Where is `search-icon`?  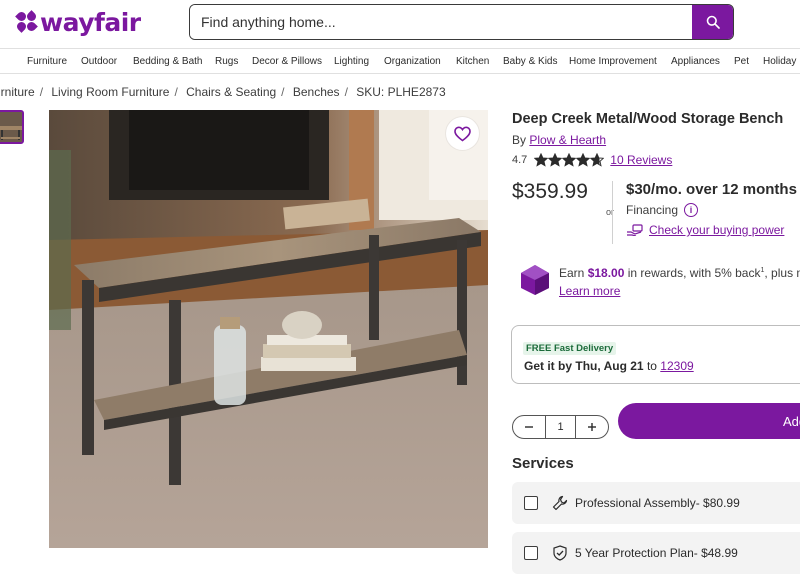 search-icon is located at coordinates (713, 22).